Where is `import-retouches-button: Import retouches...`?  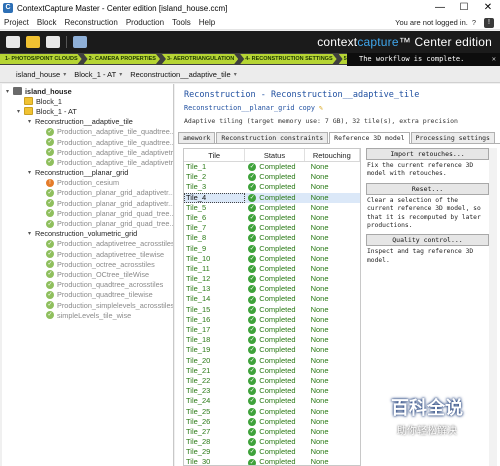
import-retouches-button: Import retouches... is located at coordinates (427, 154).